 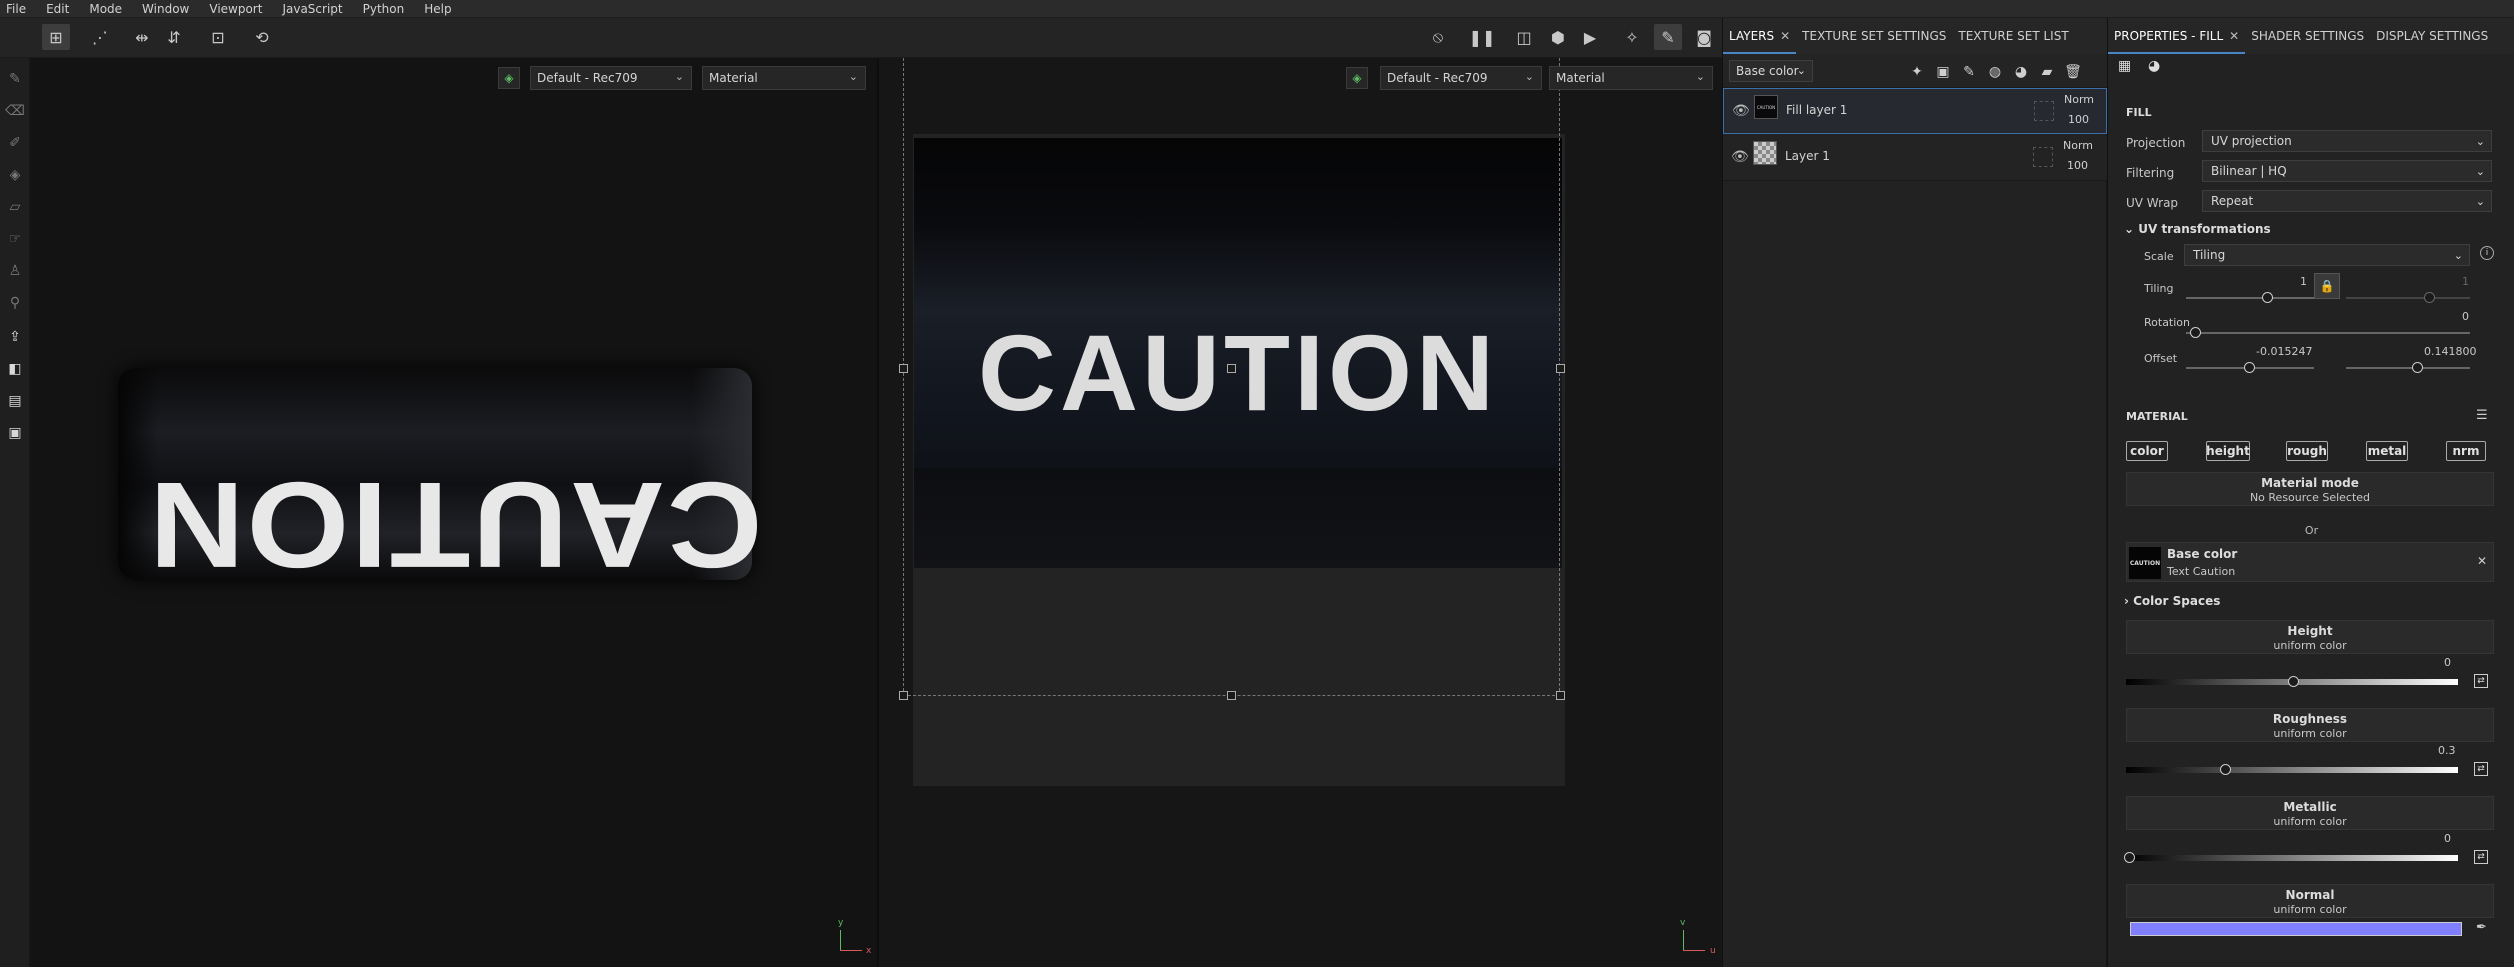 What do you see at coordinates (2292, 770) in the screenshot?
I see `roughness-gradient-slider` at bounding box center [2292, 770].